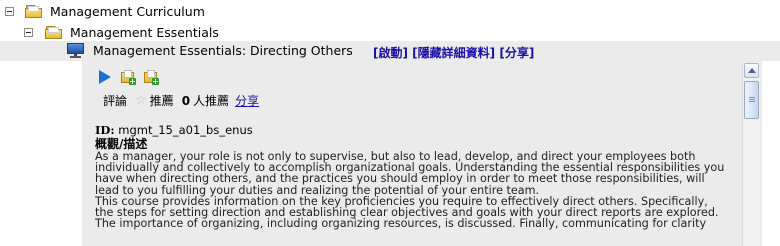 The height and width of the screenshot is (246, 780). I want to click on scroll-thumb, so click(751, 100).